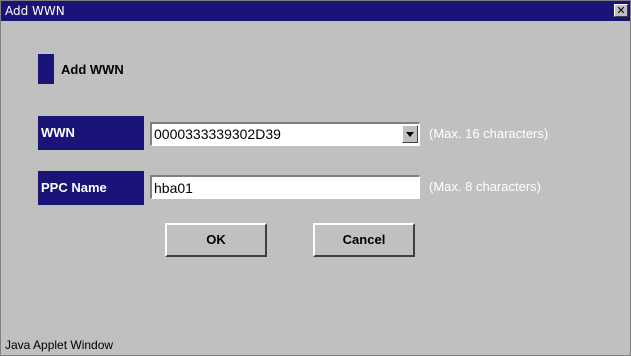 The image size is (631, 356). What do you see at coordinates (92, 69) in the screenshot?
I see `section-heading: Add WWN` at bounding box center [92, 69].